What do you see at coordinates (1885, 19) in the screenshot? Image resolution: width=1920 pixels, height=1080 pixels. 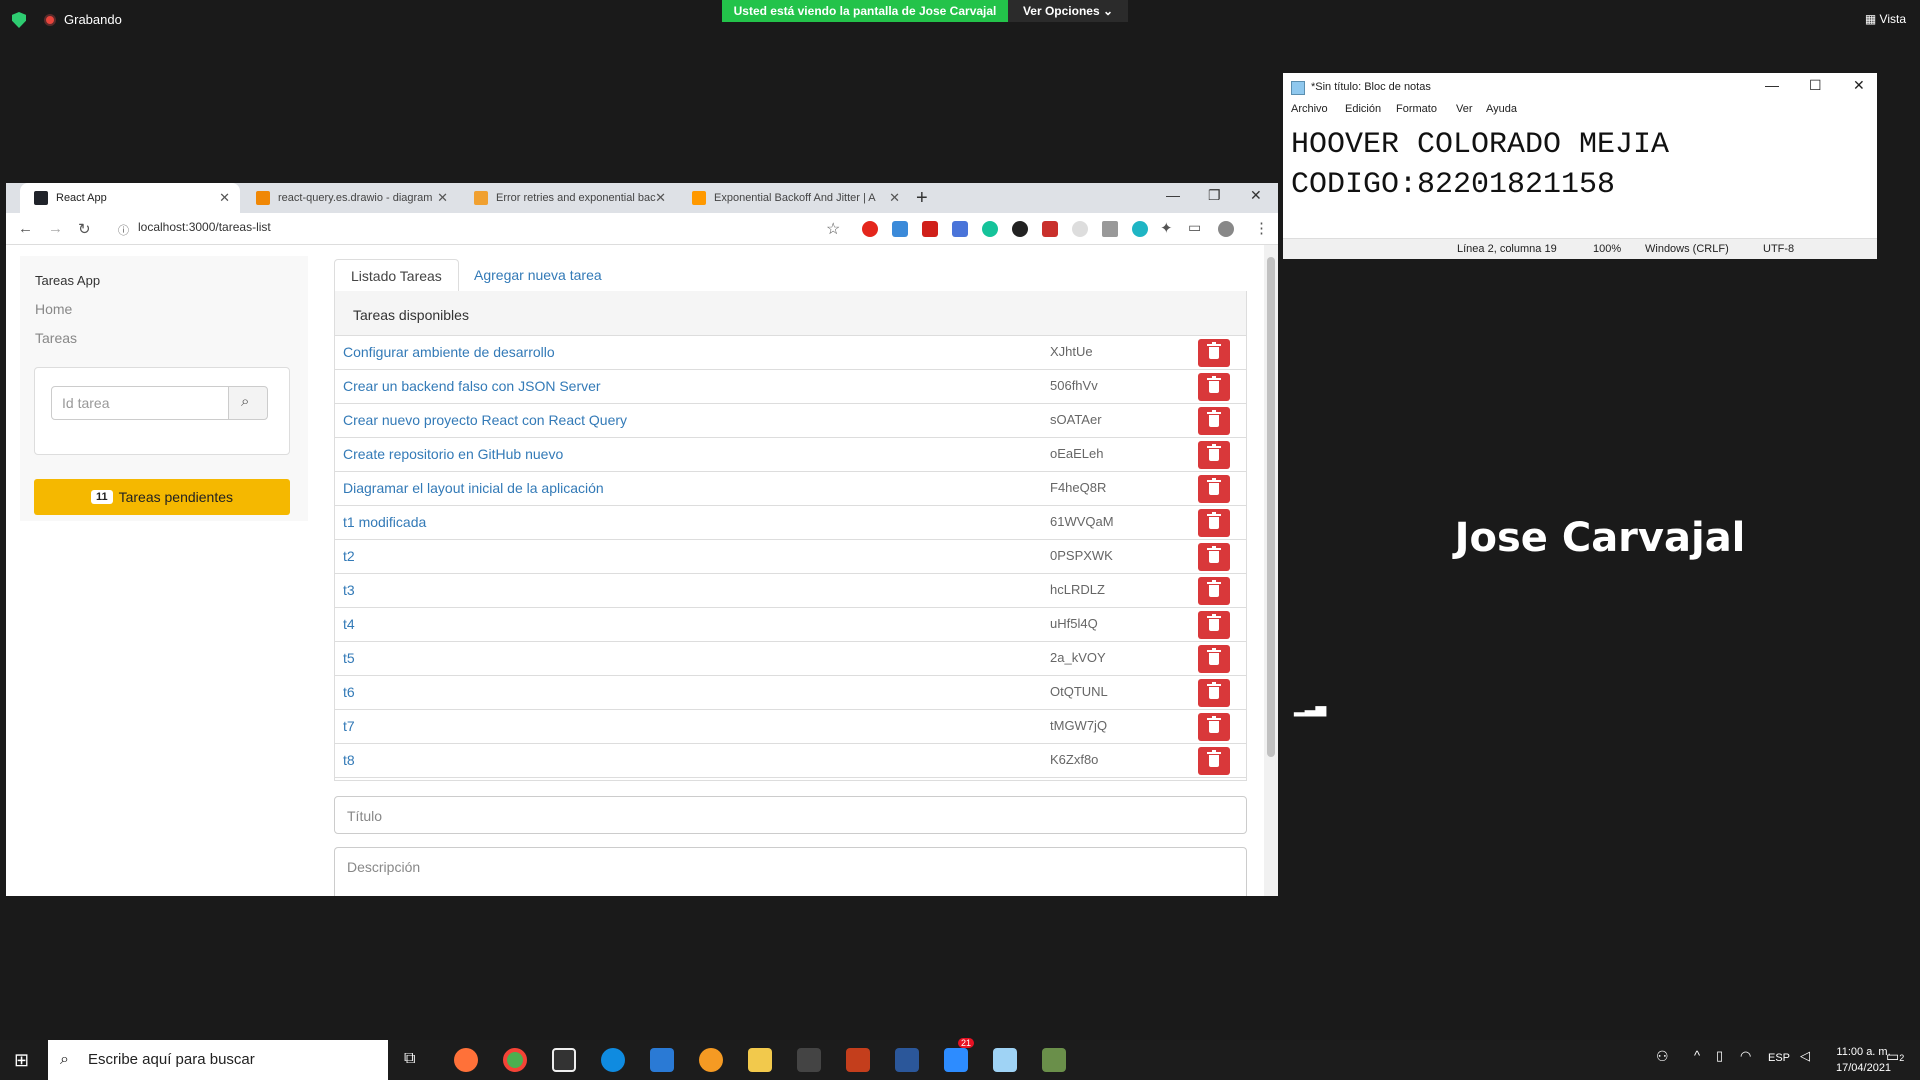 I see `view-button: ▦ Vista` at bounding box center [1885, 19].